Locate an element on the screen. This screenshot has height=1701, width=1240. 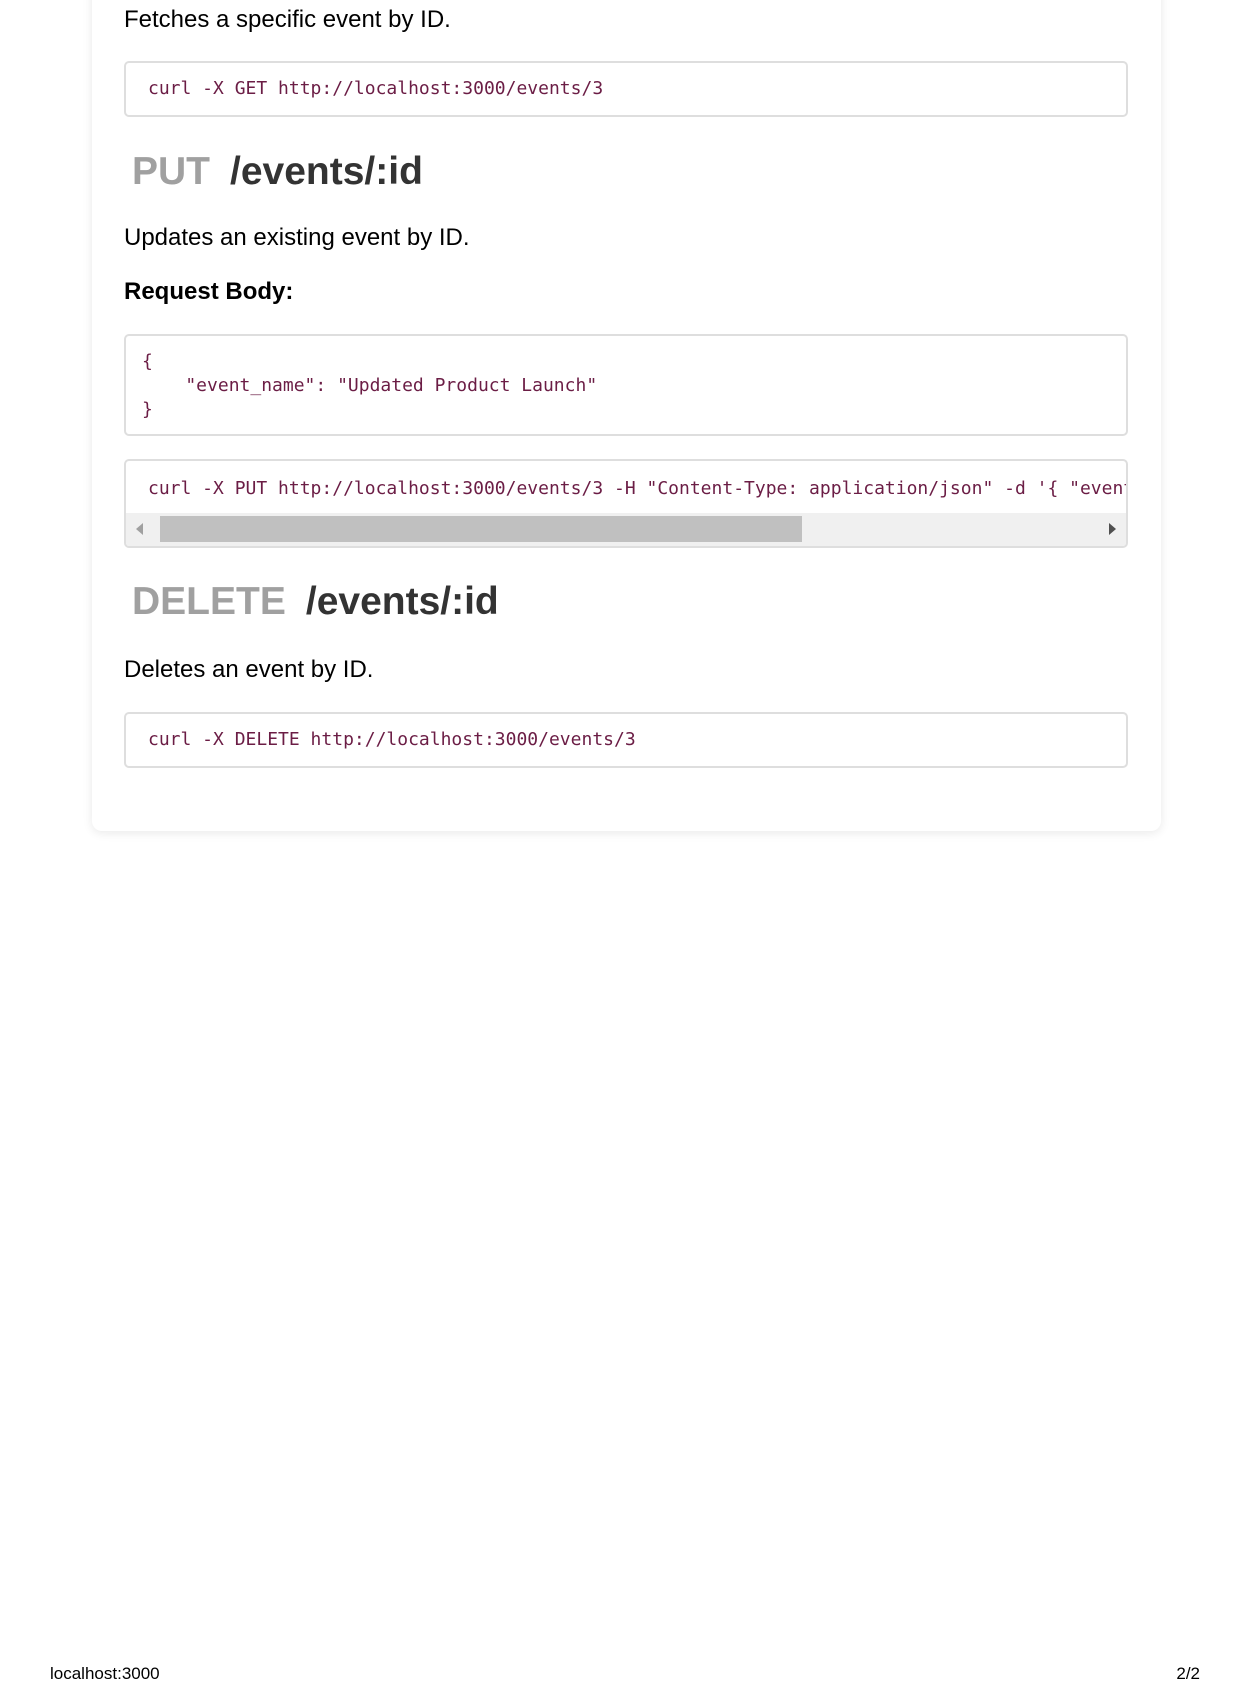
scroll-right-icon is located at coordinates (1112, 529).